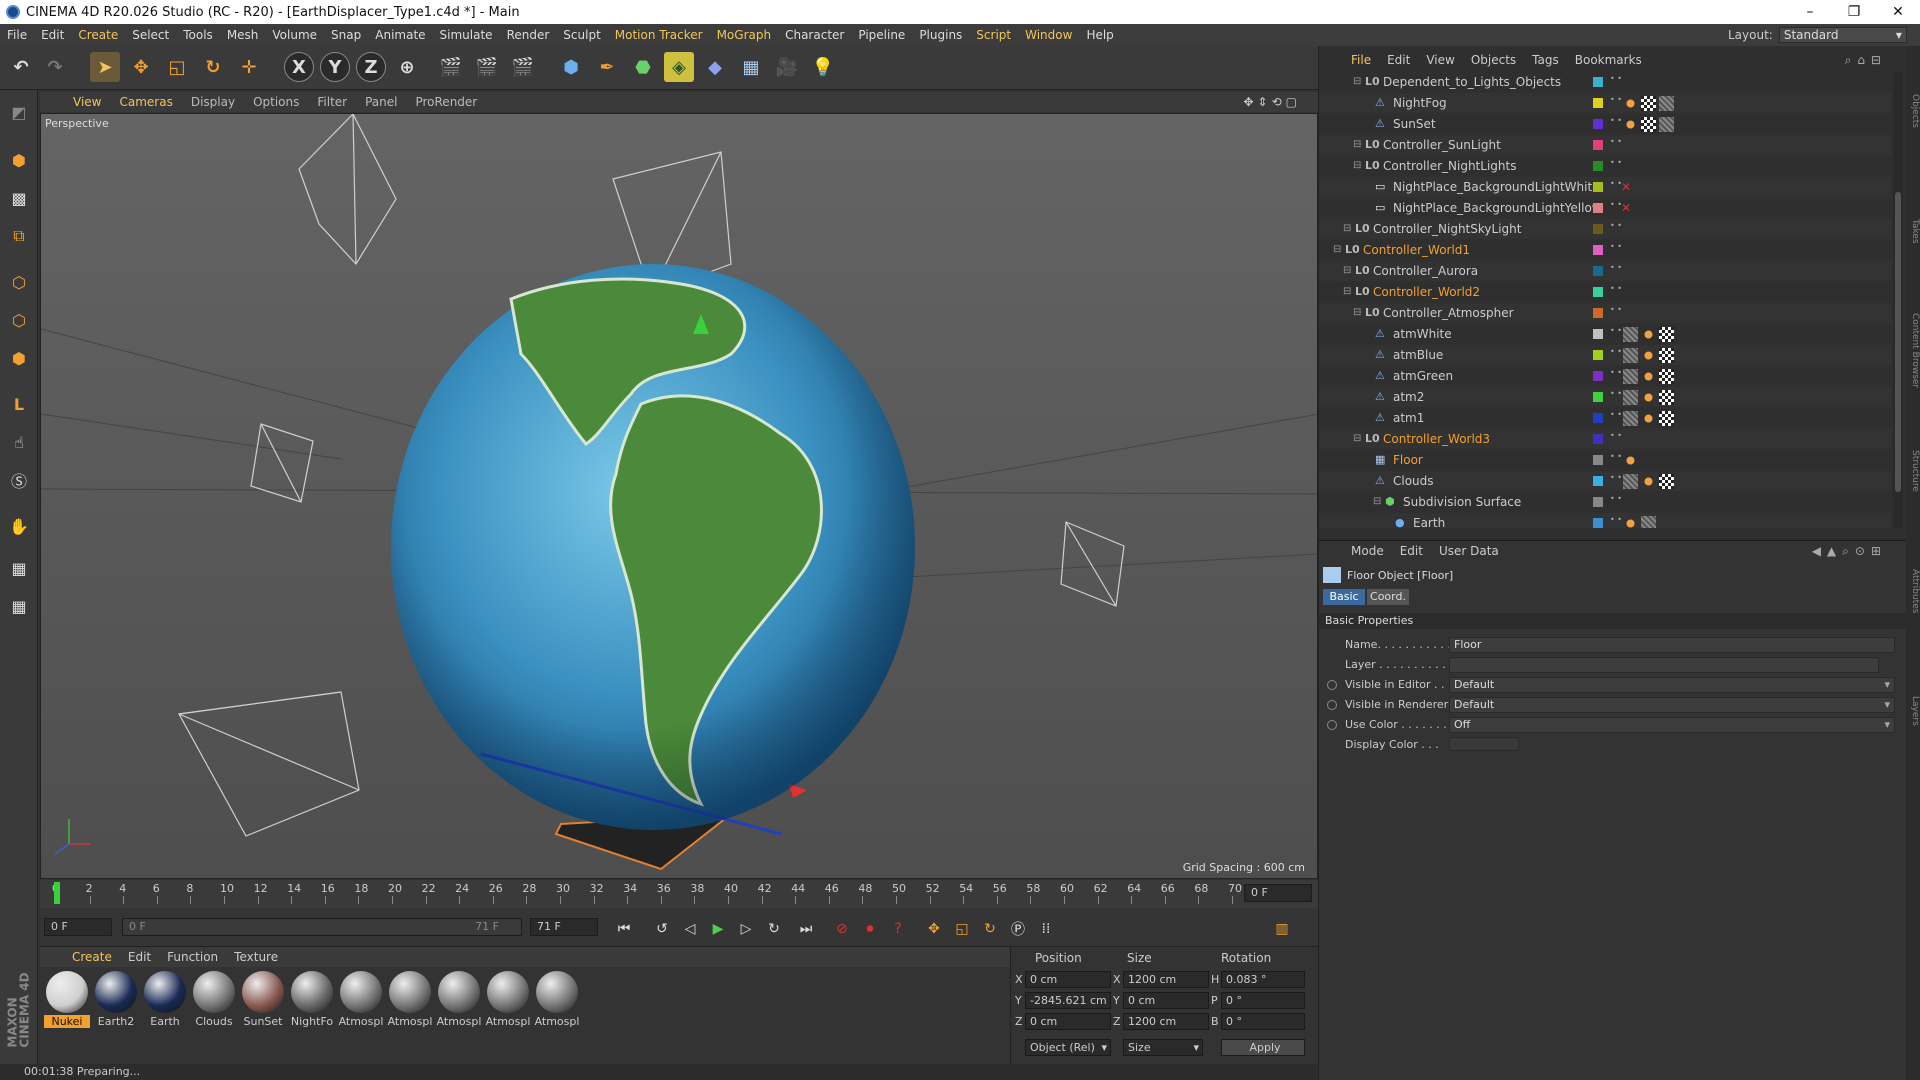 Image resolution: width=1920 pixels, height=1080 pixels. What do you see at coordinates (87, 102) in the screenshot?
I see `viewport-menu-view: View` at bounding box center [87, 102].